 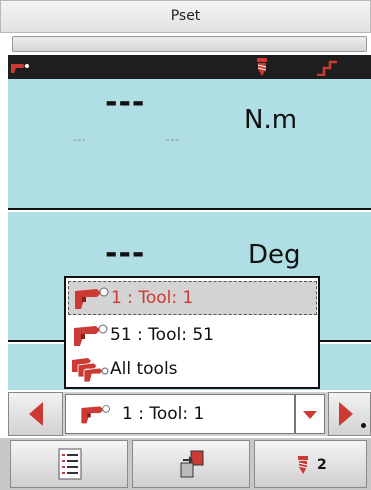 What do you see at coordinates (173, 140) in the screenshot?
I see `torque-high-limit: ---` at bounding box center [173, 140].